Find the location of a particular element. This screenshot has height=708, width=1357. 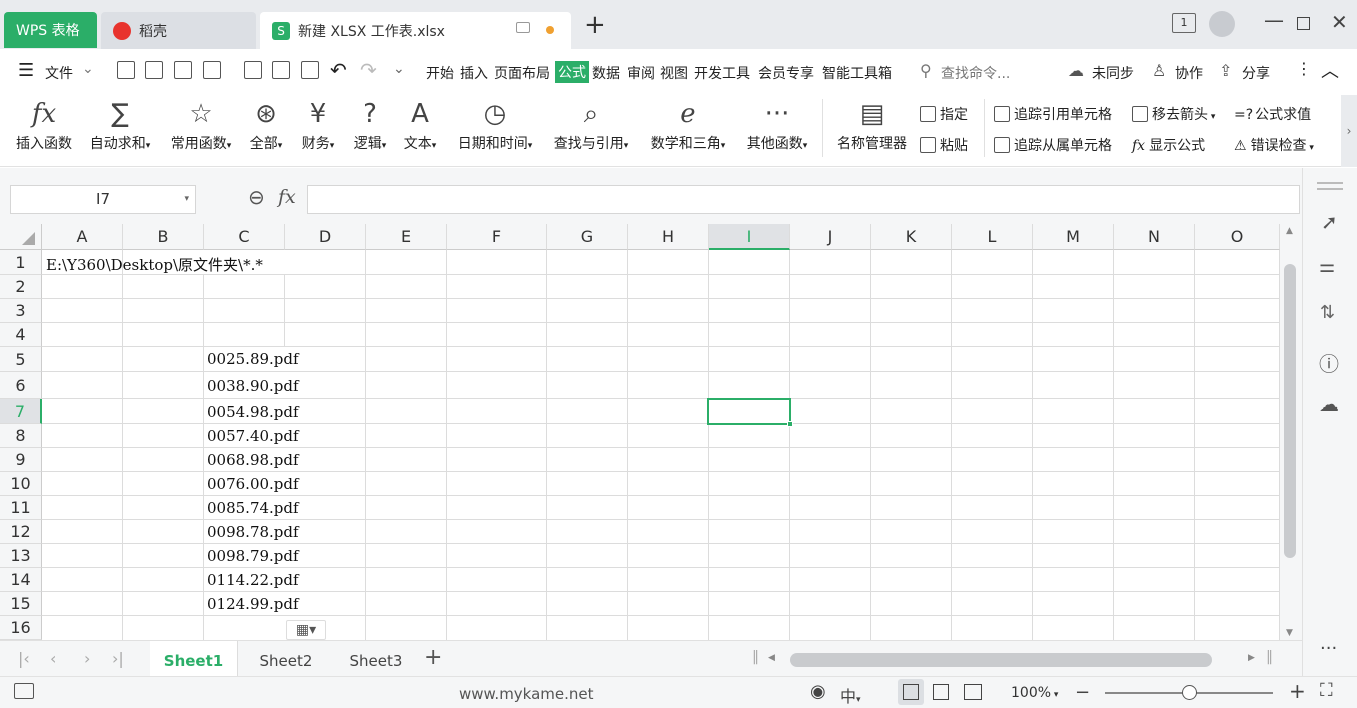

menu-tab-developer: 开发工具 is located at coordinates (722, 73).